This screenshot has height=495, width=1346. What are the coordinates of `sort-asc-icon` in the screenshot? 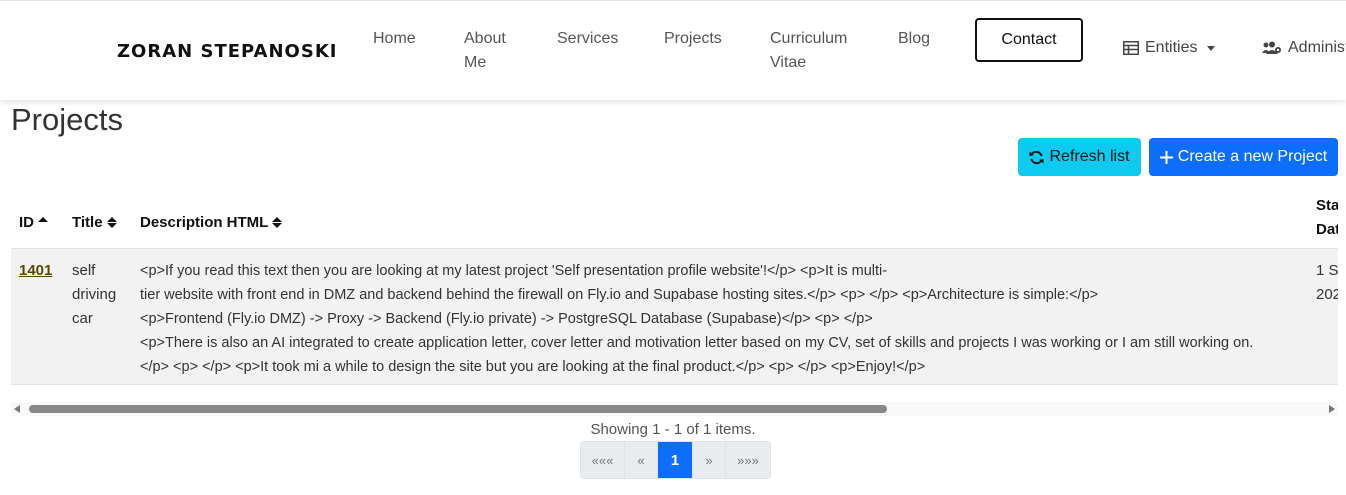 It's located at (43, 219).